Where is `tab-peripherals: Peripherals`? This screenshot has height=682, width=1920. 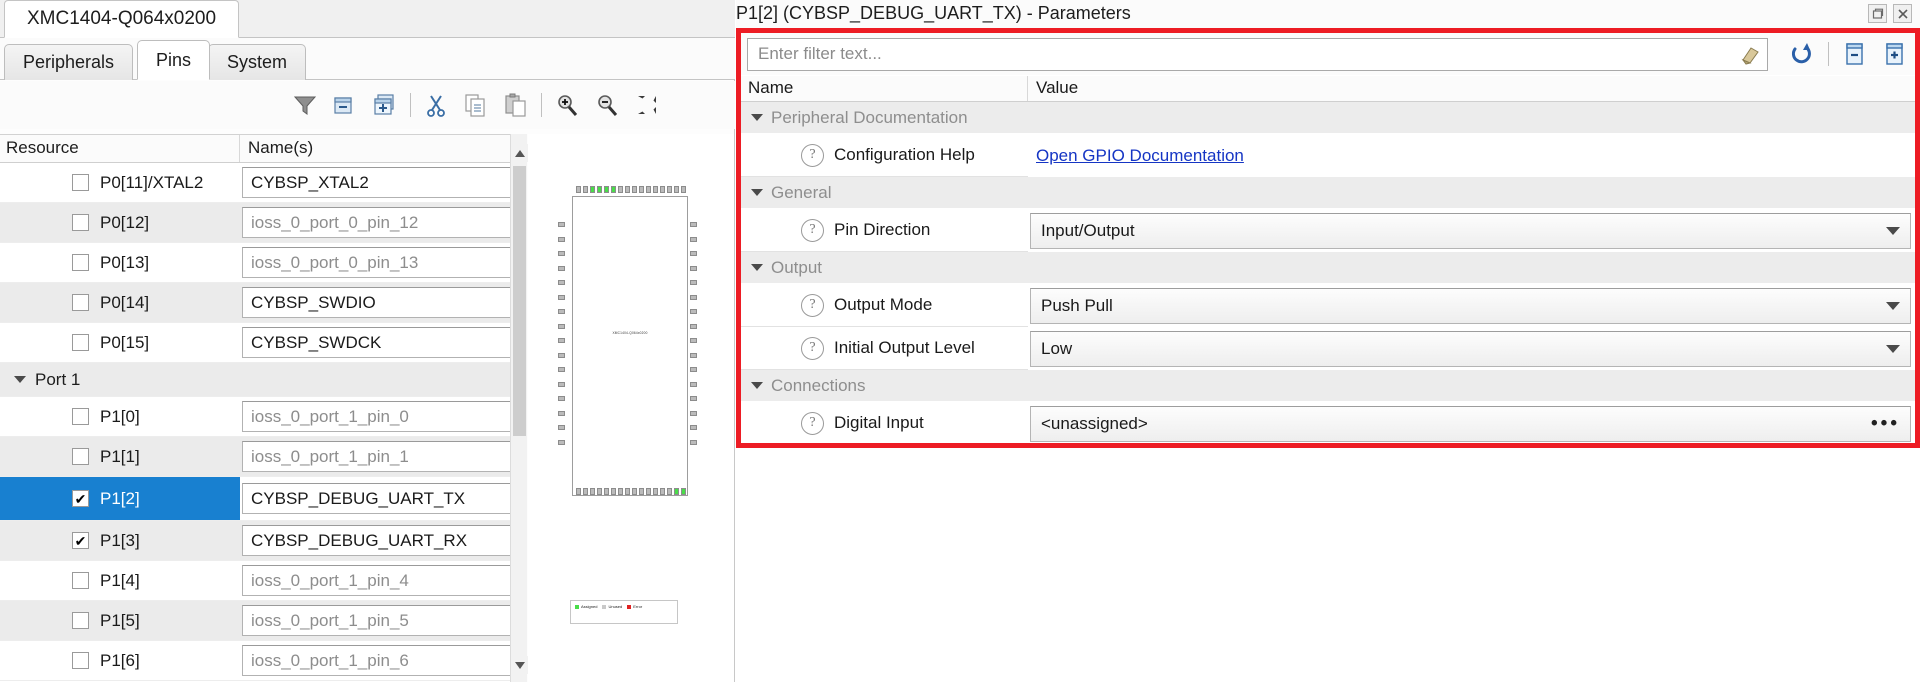
tab-peripherals: Peripherals is located at coordinates (69, 62).